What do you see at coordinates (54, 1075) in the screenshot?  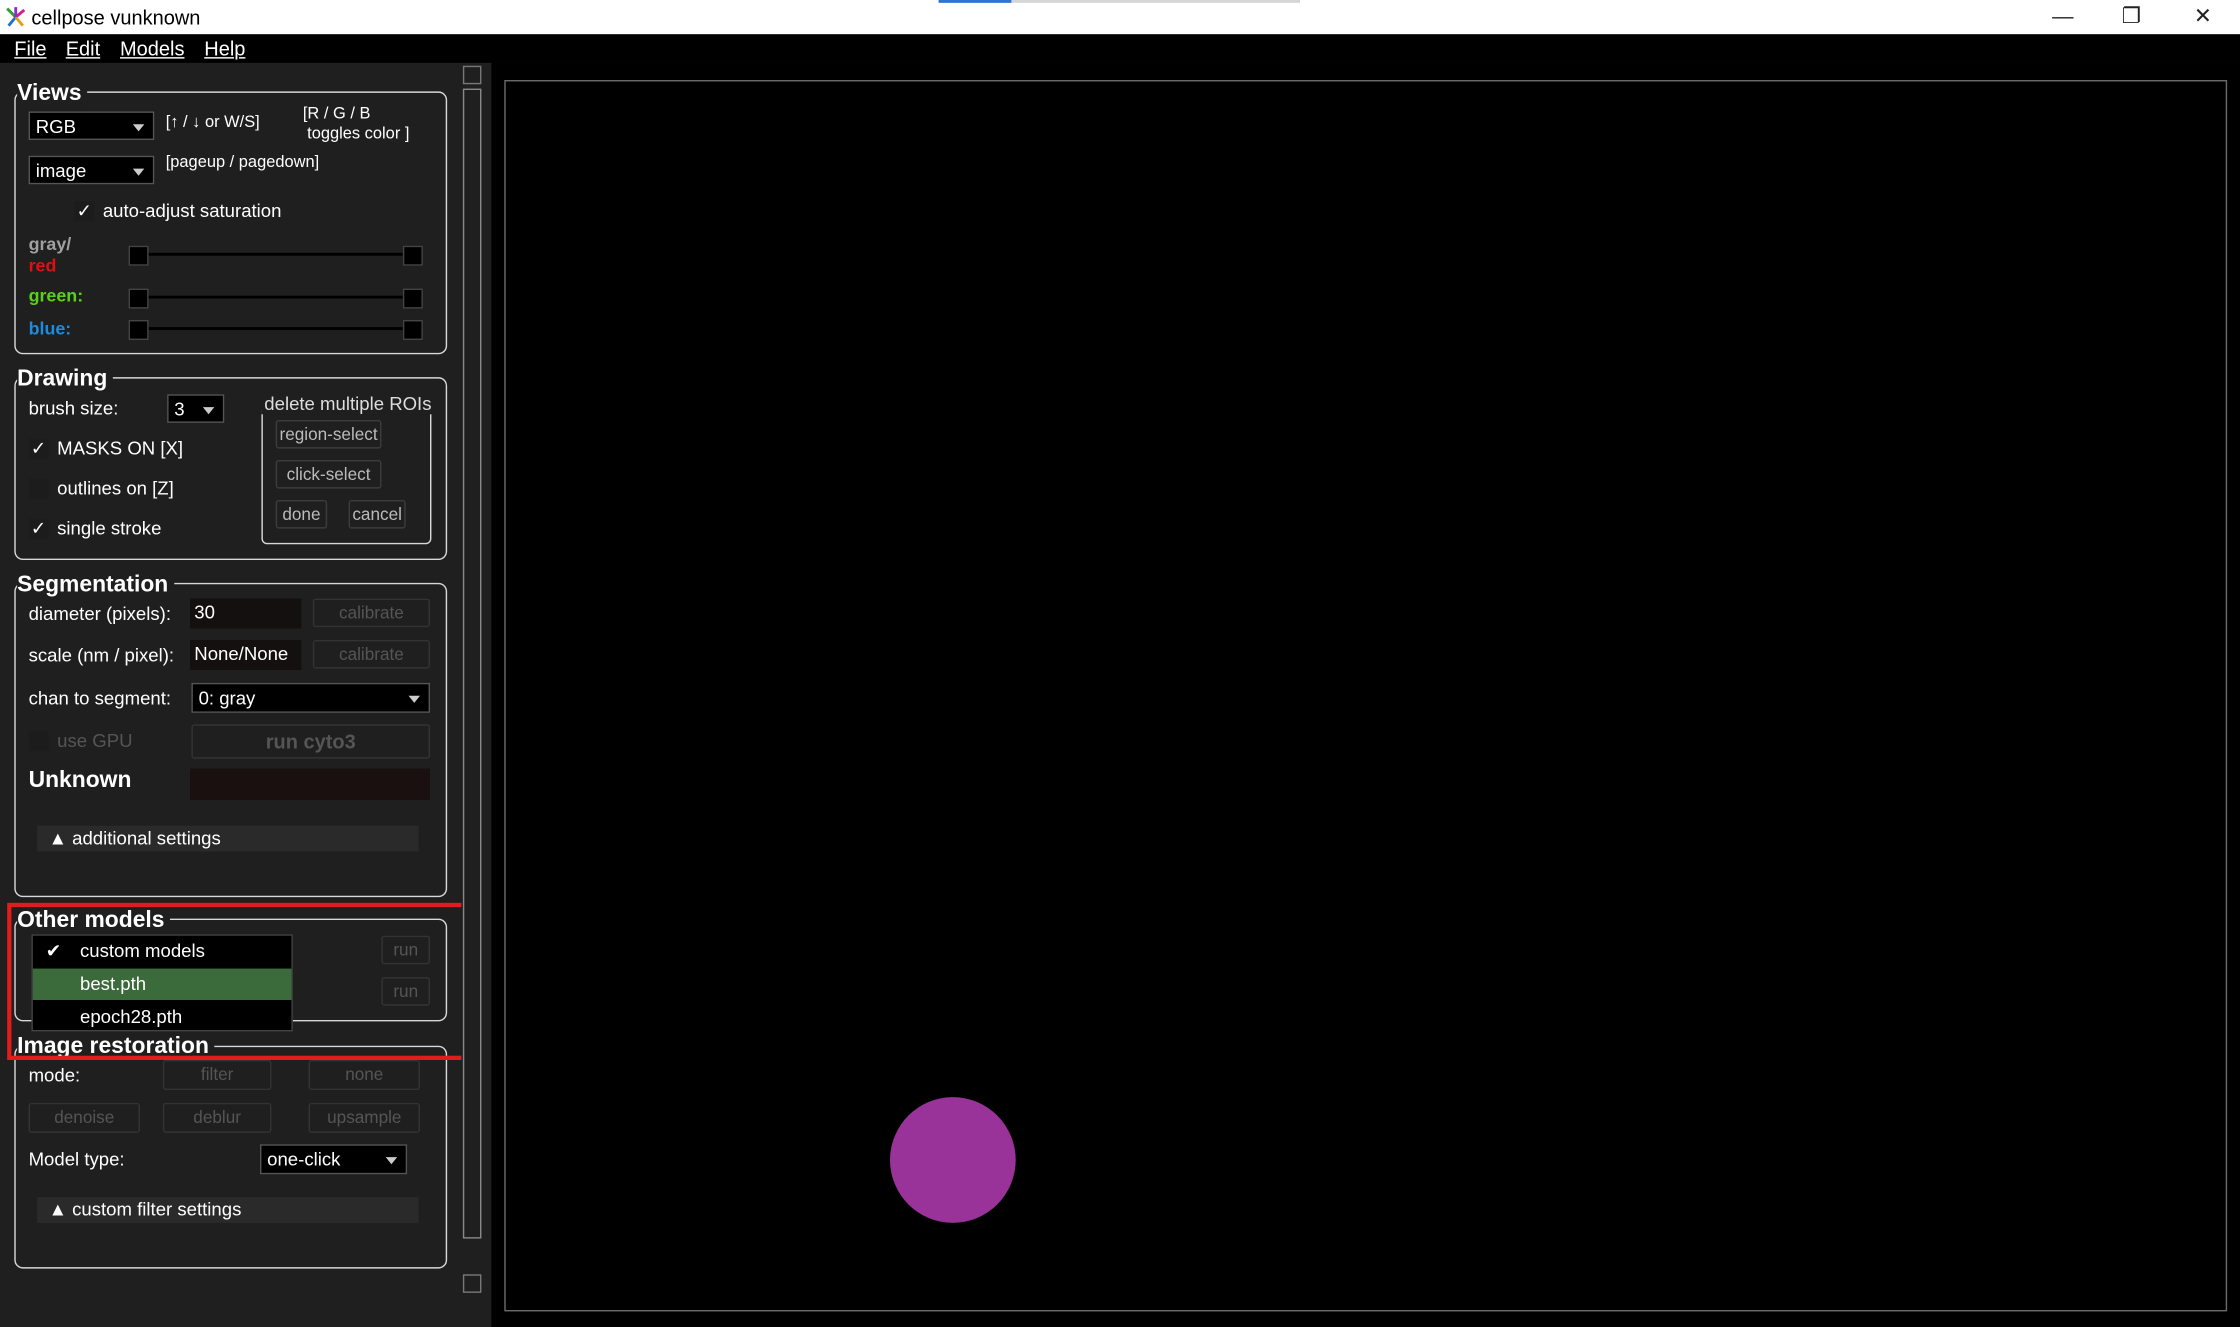 I see `mode-label: mode:` at bounding box center [54, 1075].